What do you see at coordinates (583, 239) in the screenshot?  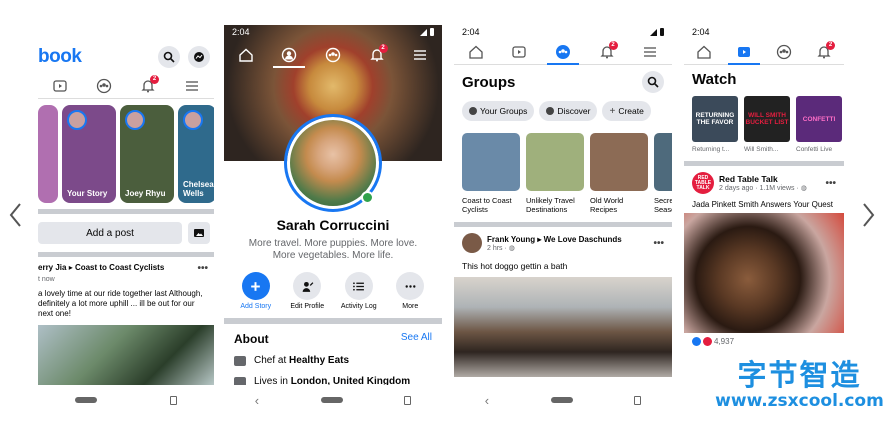 I see `post-group: We Love Daschunds` at bounding box center [583, 239].